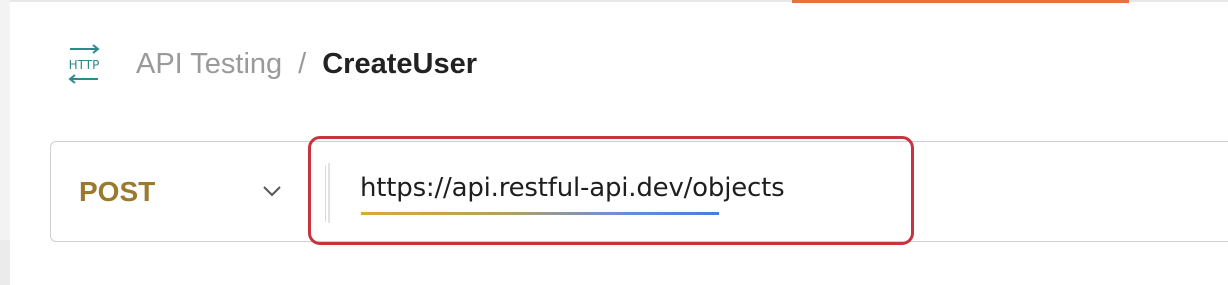 This screenshot has height=285, width=1228. What do you see at coordinates (540, 213) in the screenshot?
I see `url-variable-underline` at bounding box center [540, 213].